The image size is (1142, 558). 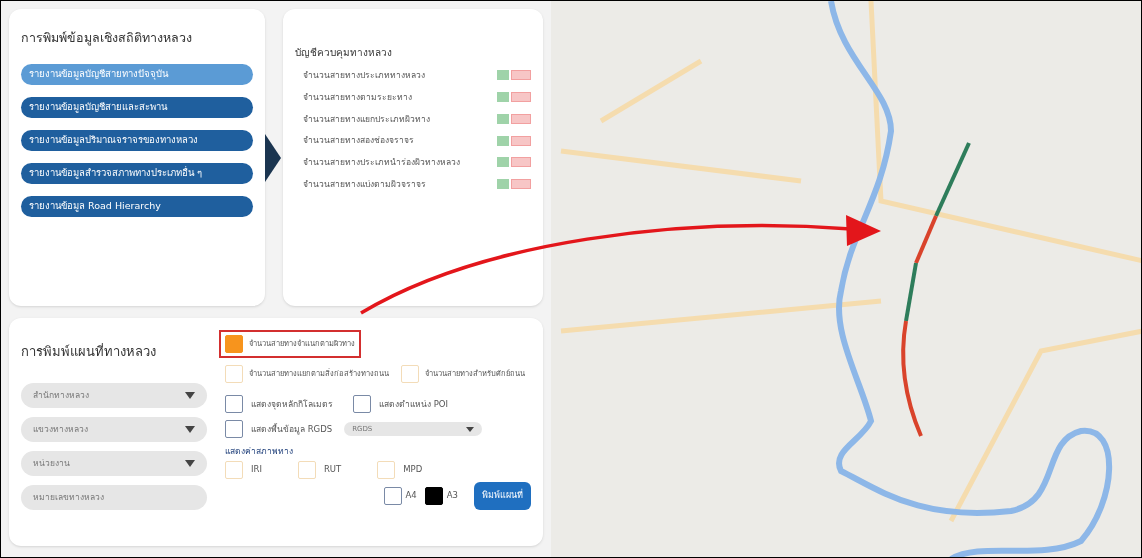 I want to click on detail-item: จำนวนสายทางตามระยะทาง, so click(x=358, y=97).